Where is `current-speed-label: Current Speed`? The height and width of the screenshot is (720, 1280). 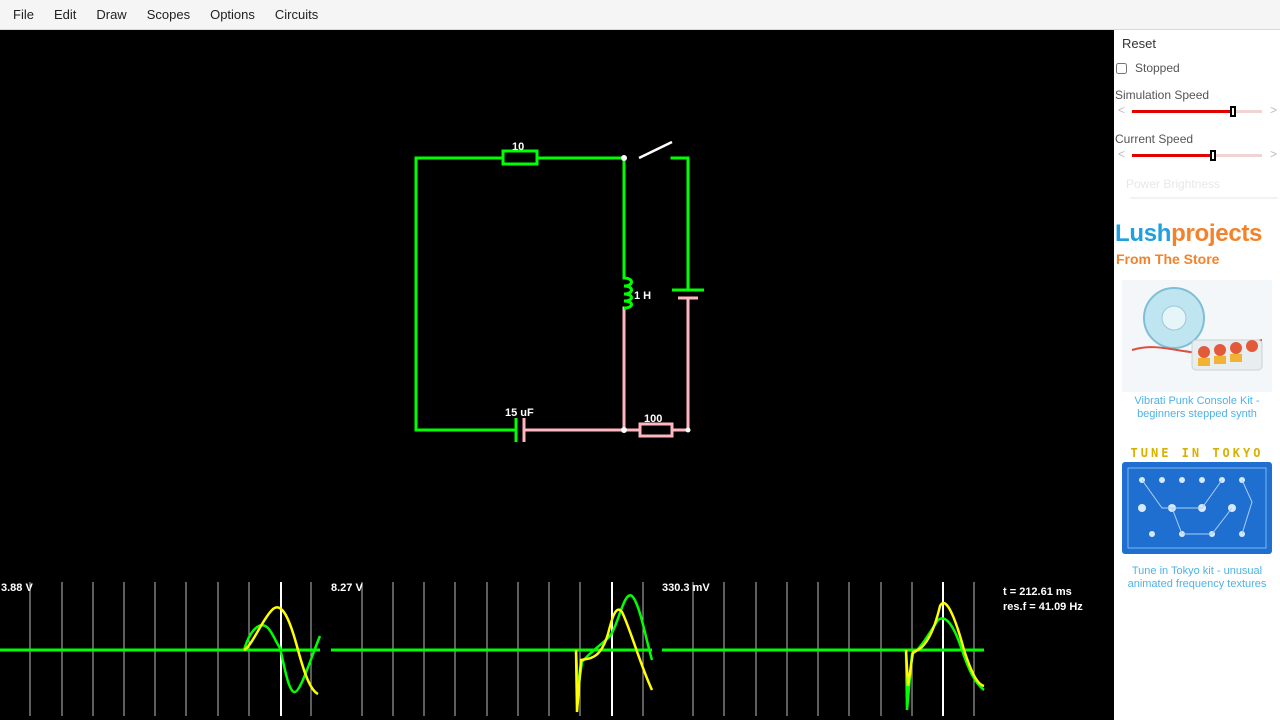
current-speed-label: Current Speed is located at coordinates (1154, 139).